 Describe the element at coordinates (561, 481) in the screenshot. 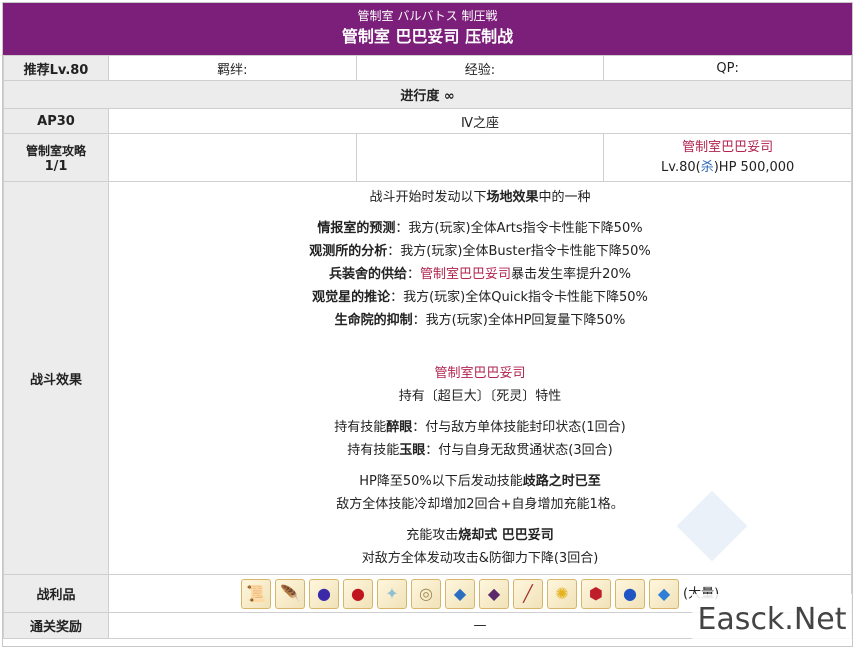

I see `hp-trigger-skill: 歧路之时已至` at that location.